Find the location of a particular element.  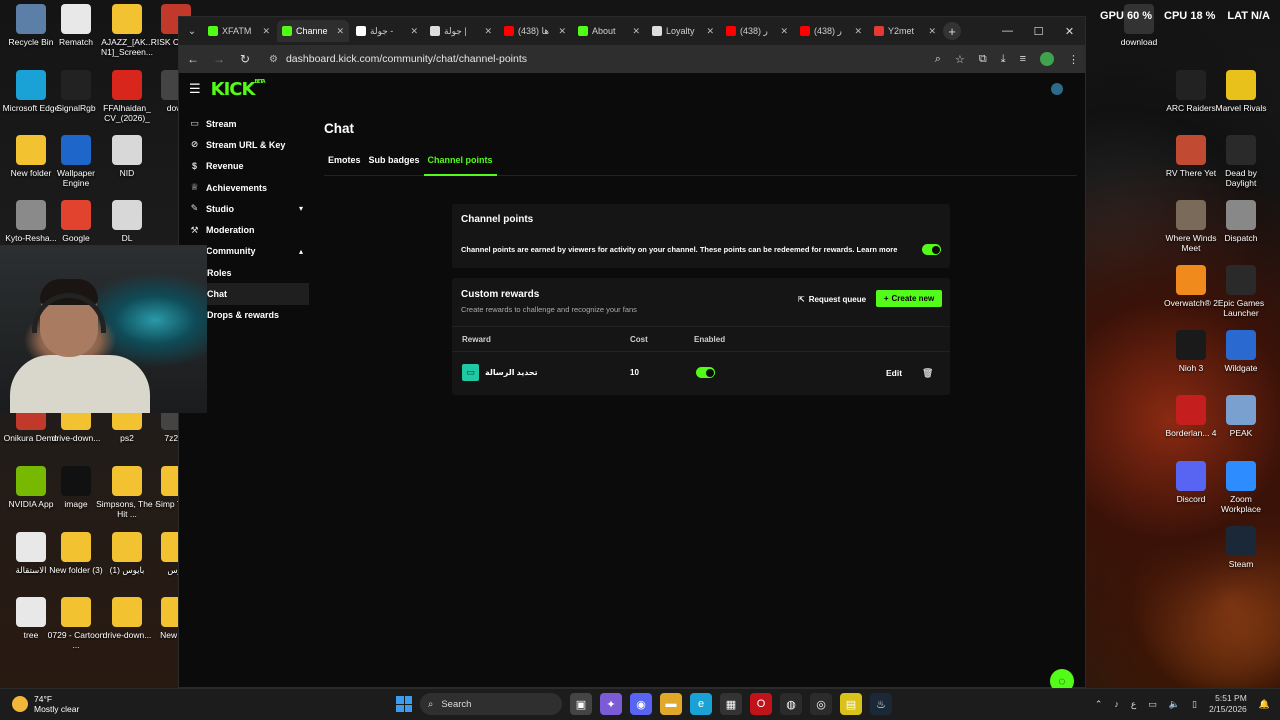

browser-tab-7: (438) ر ✕ is located at coordinates (757, 31).